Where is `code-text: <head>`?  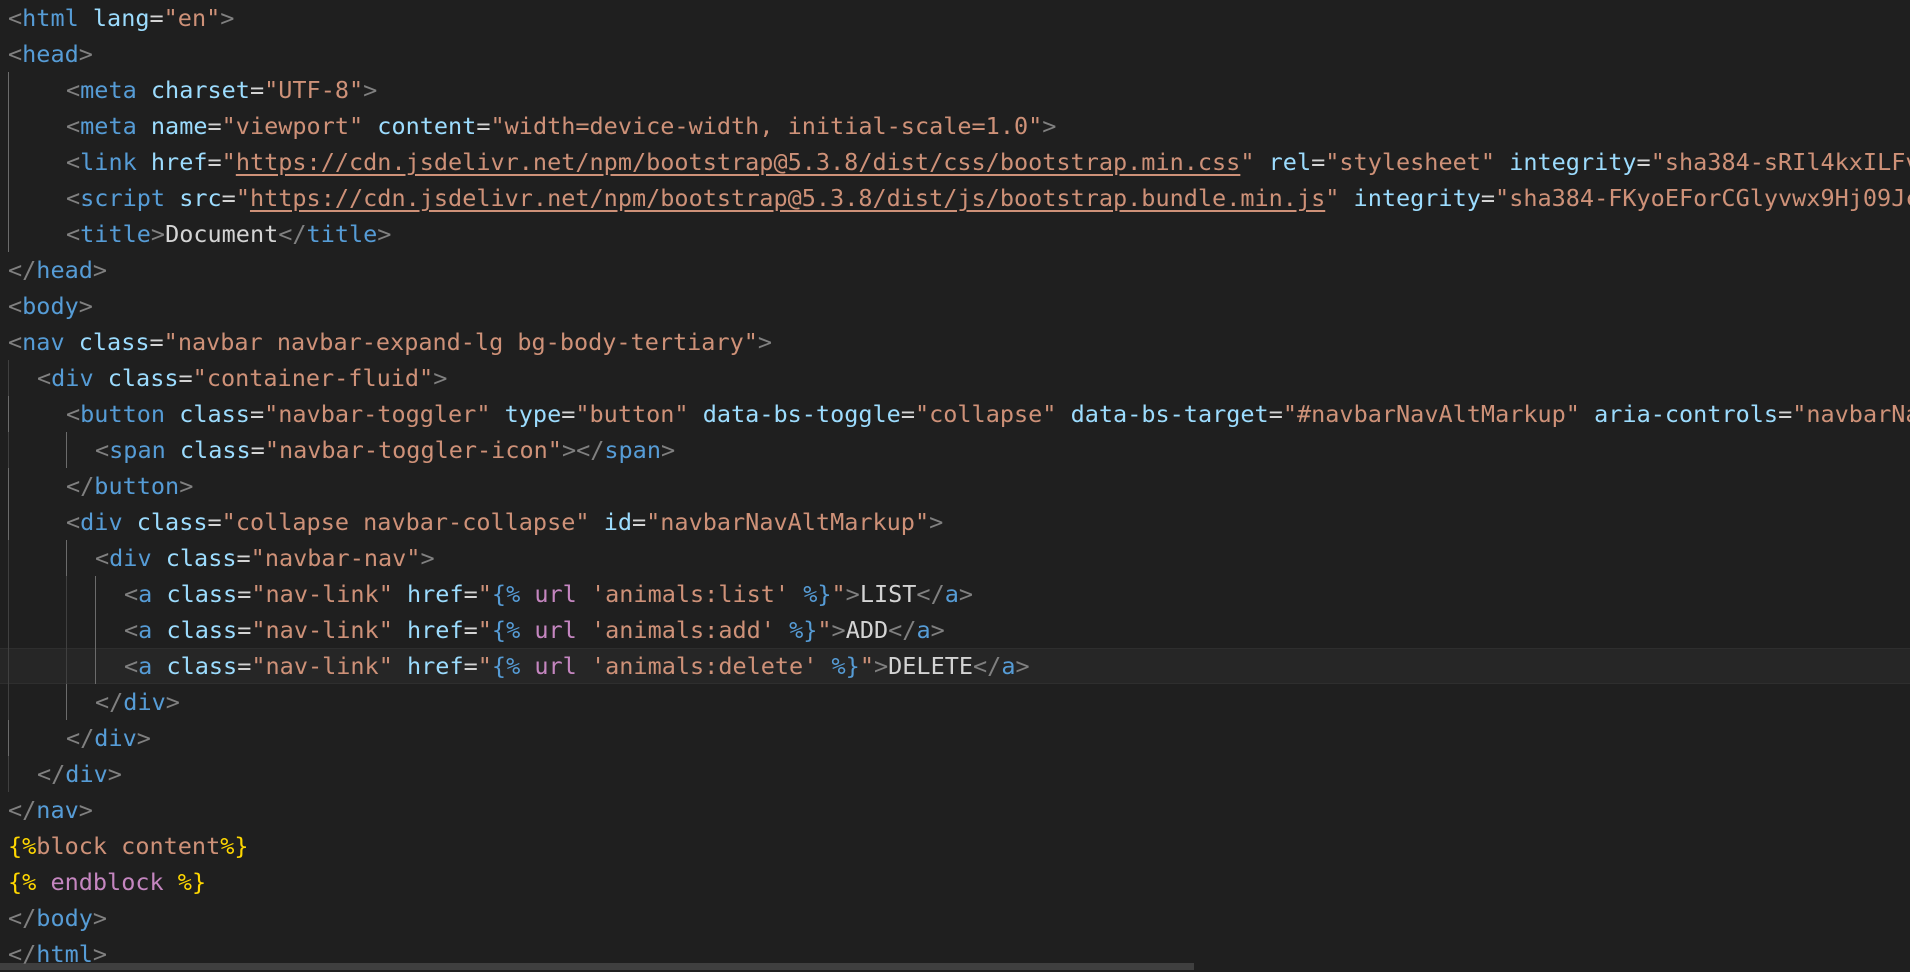 code-text: <head> is located at coordinates (50, 54).